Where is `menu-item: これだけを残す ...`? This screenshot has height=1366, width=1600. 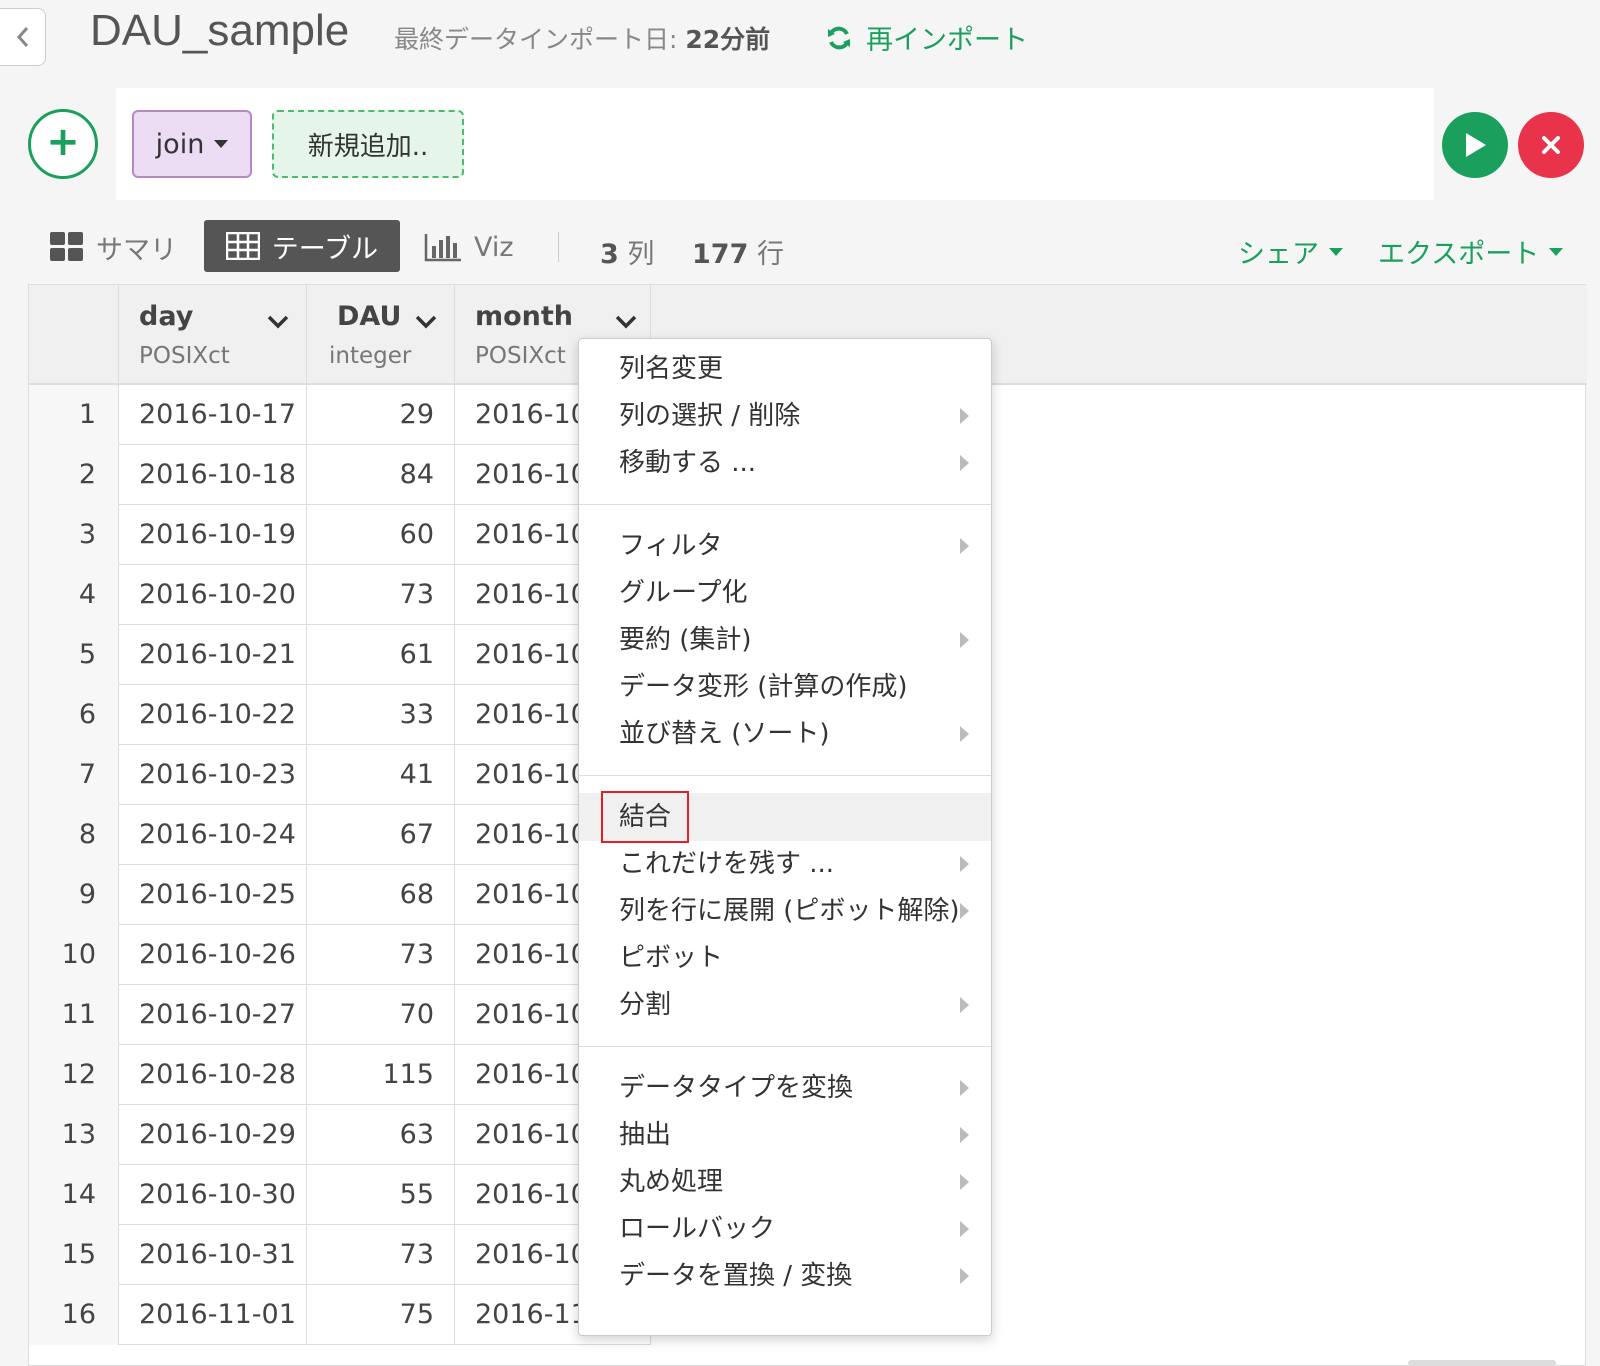 menu-item: これだけを残す ... is located at coordinates (785, 864).